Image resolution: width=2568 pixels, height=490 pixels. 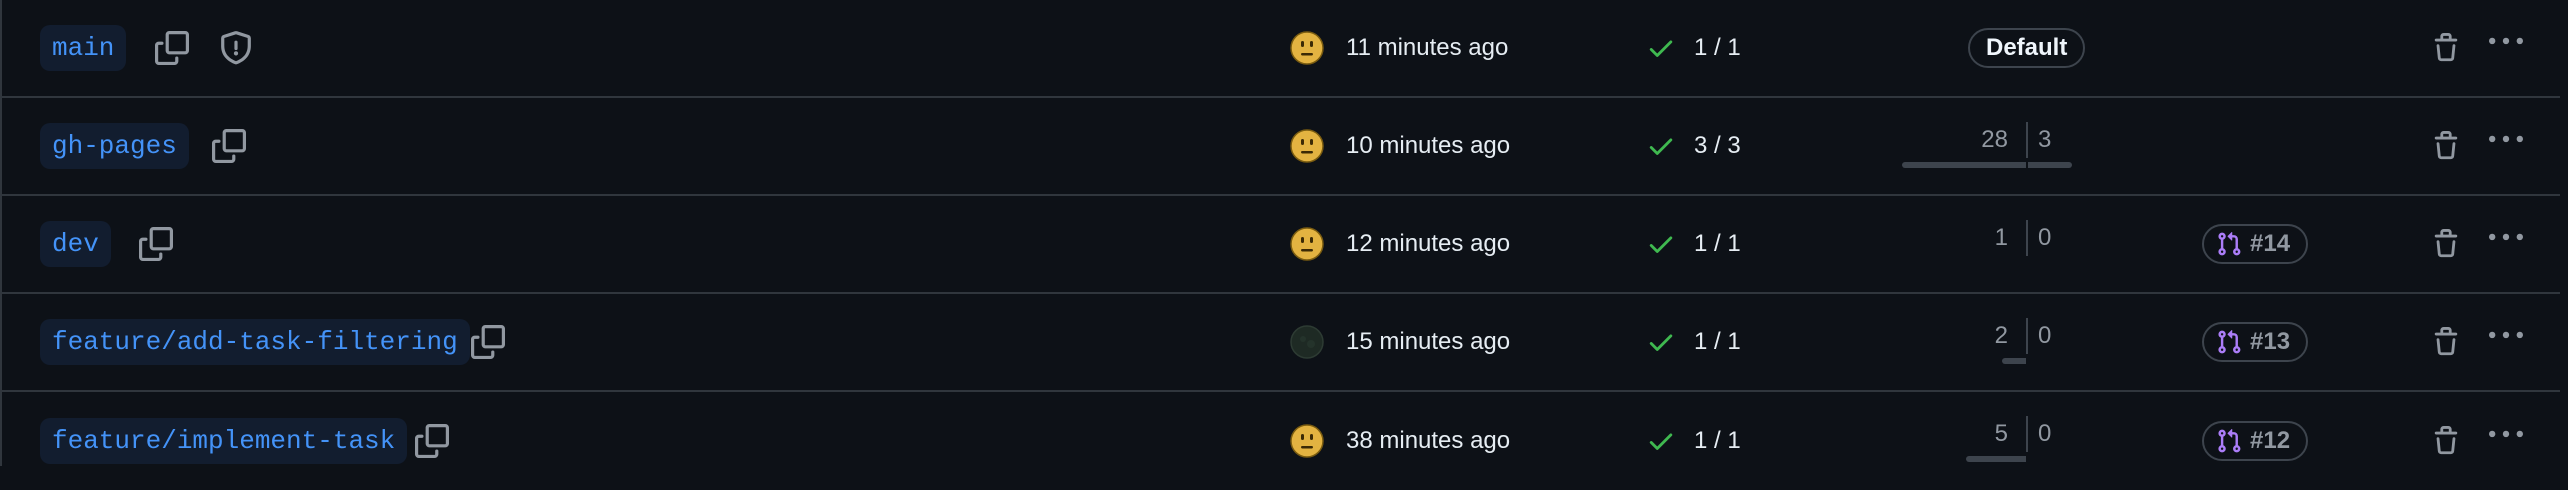 What do you see at coordinates (2012, 245) in the screenshot?
I see `ahead-behind-indicator: 1 0` at bounding box center [2012, 245].